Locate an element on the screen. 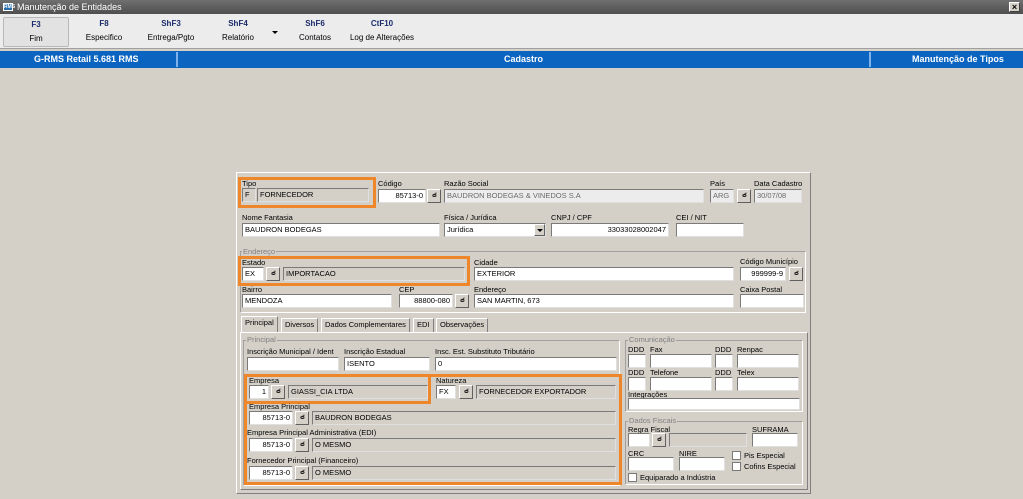 This screenshot has height=499, width=1023. endereco-field: SAN MARTIN, 673 is located at coordinates (604, 301).